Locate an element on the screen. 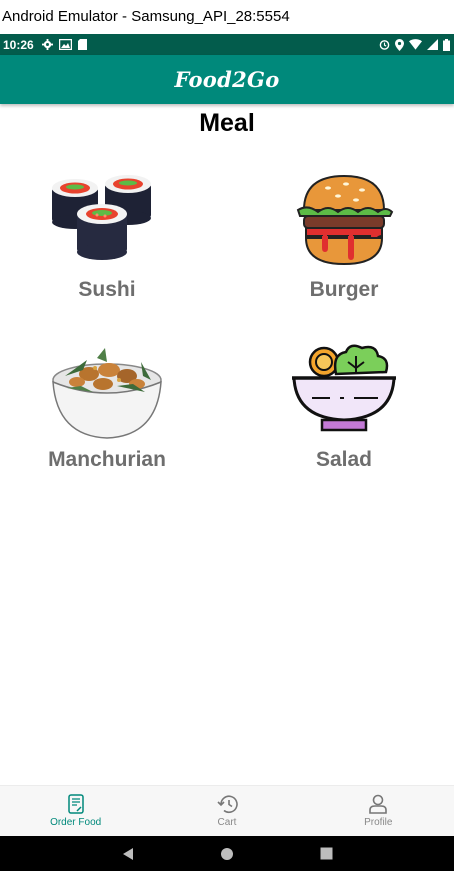 The image size is (454, 871). meal-item-manchurian: Manchurian is located at coordinates (107, 415).